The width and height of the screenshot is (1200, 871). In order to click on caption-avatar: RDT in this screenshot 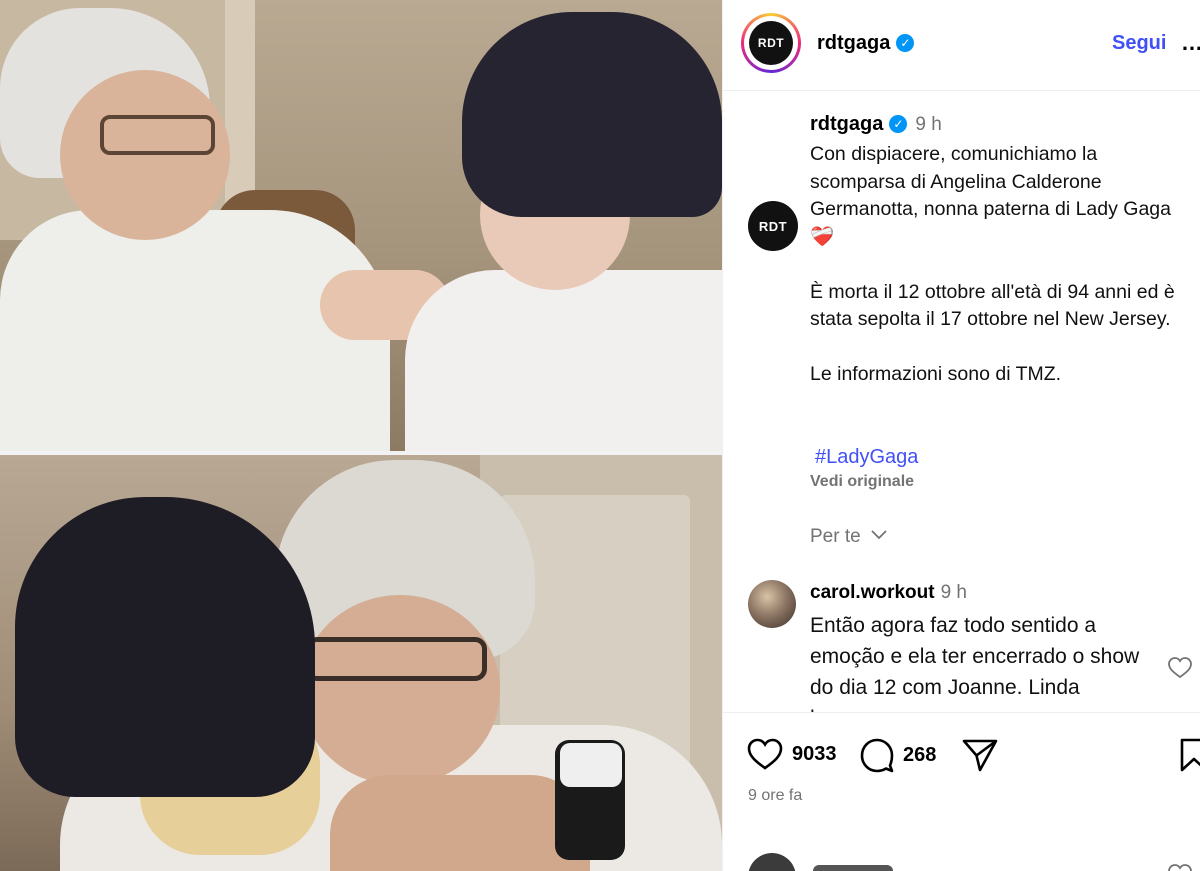, I will do `click(773, 226)`.